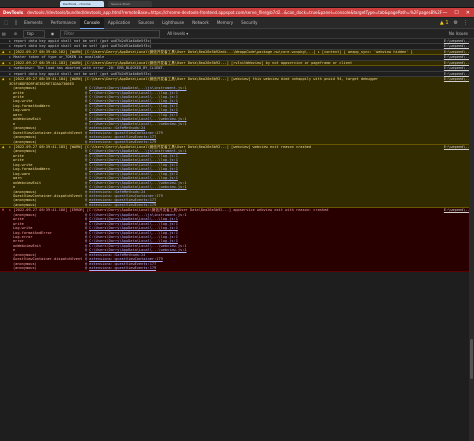 The height and width of the screenshot is (441, 474). Describe the element at coordinates (471, 359) in the screenshot. I see `scrollbar-thumb` at that location.